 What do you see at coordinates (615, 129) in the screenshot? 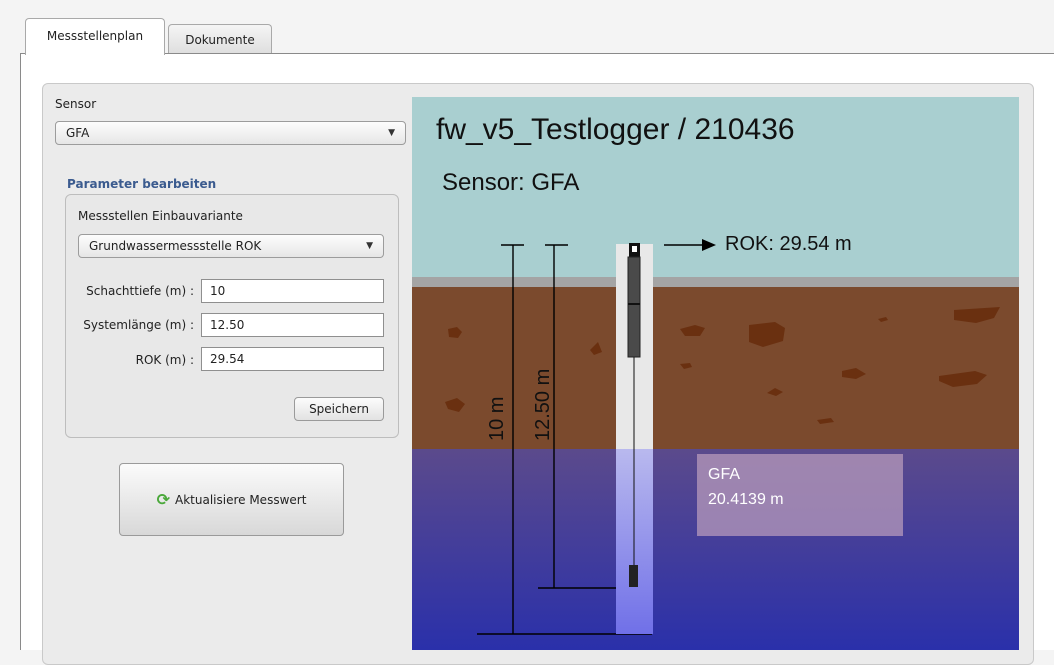
I see `diagram-title: fw_v5_Testlogger / 210436` at bounding box center [615, 129].